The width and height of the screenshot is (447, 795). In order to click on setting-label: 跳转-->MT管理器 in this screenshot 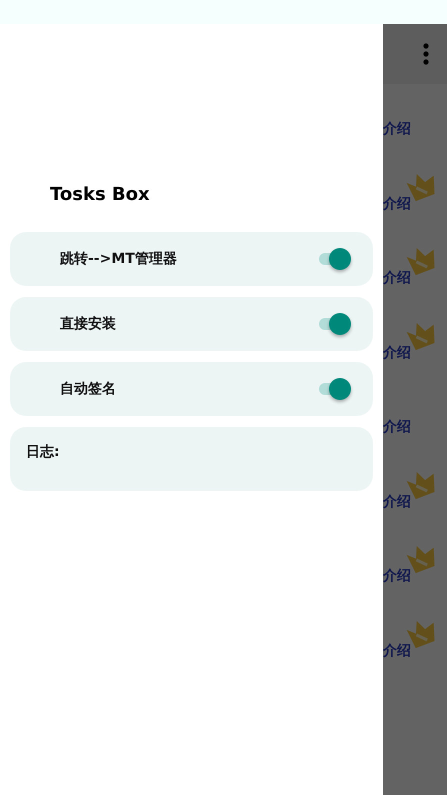, I will do `click(118, 259)`.